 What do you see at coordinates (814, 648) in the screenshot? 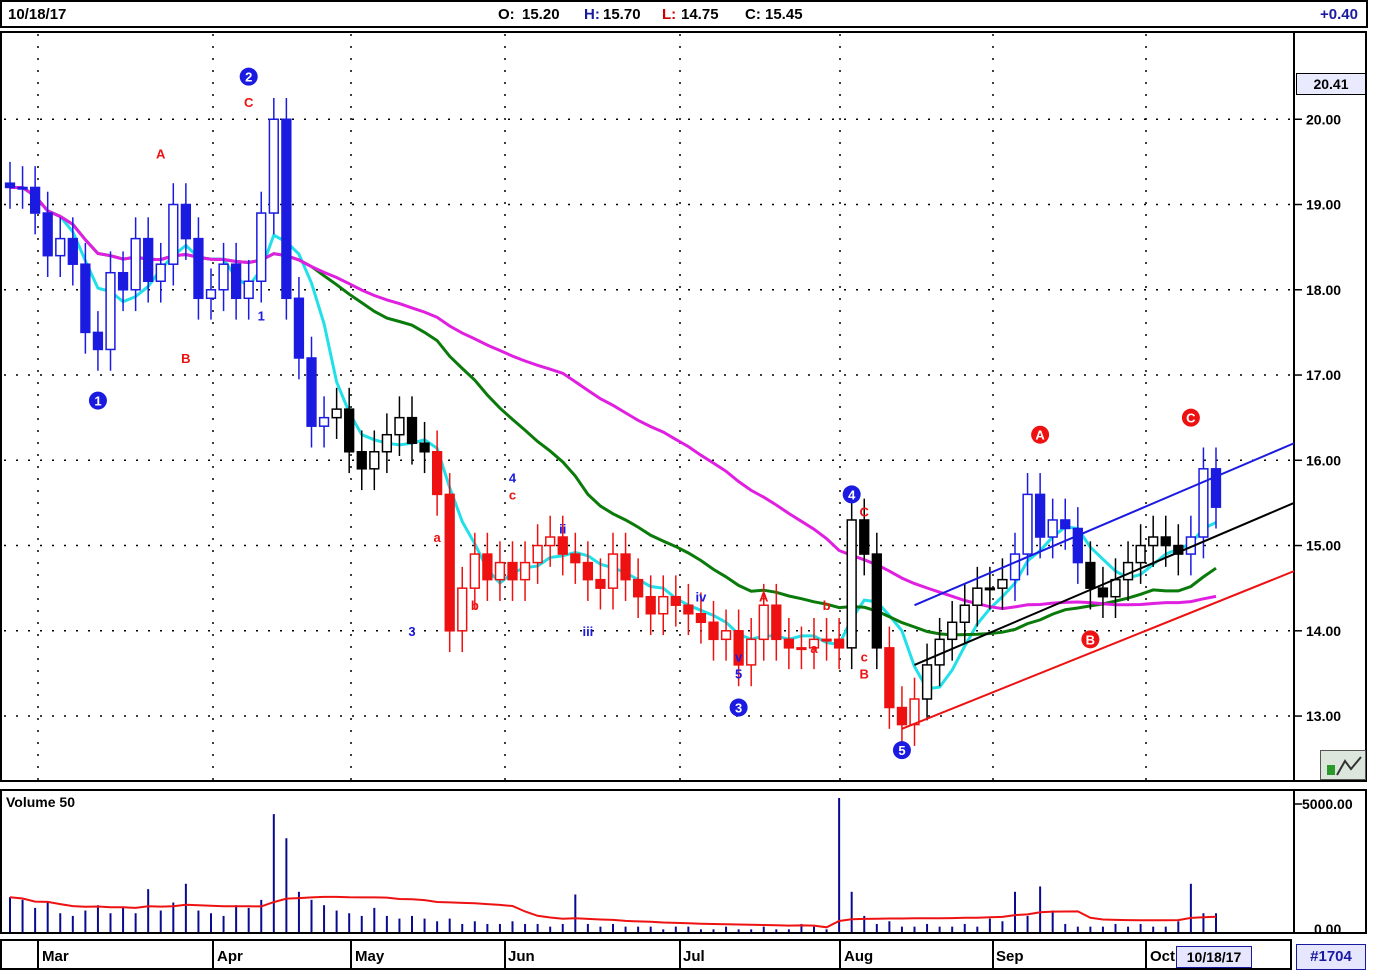
I see `wave-label-23: a` at bounding box center [814, 648].